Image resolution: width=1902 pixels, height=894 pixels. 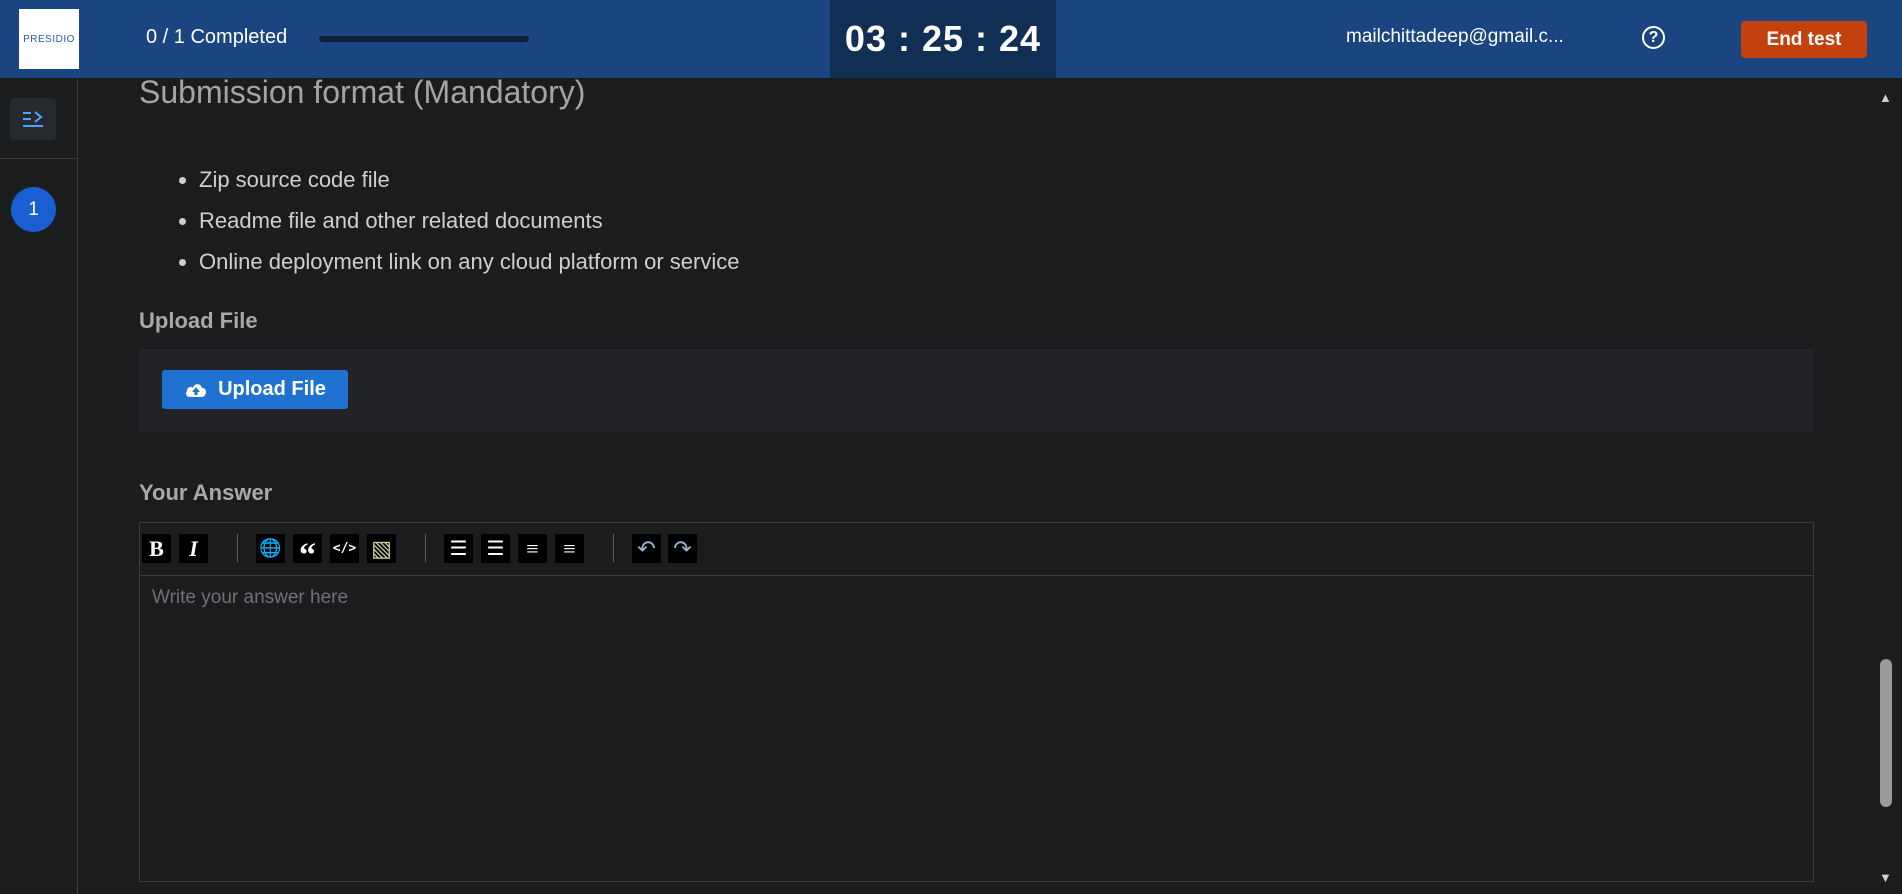 I want to click on redo-button: ↷, so click(x=682, y=548).